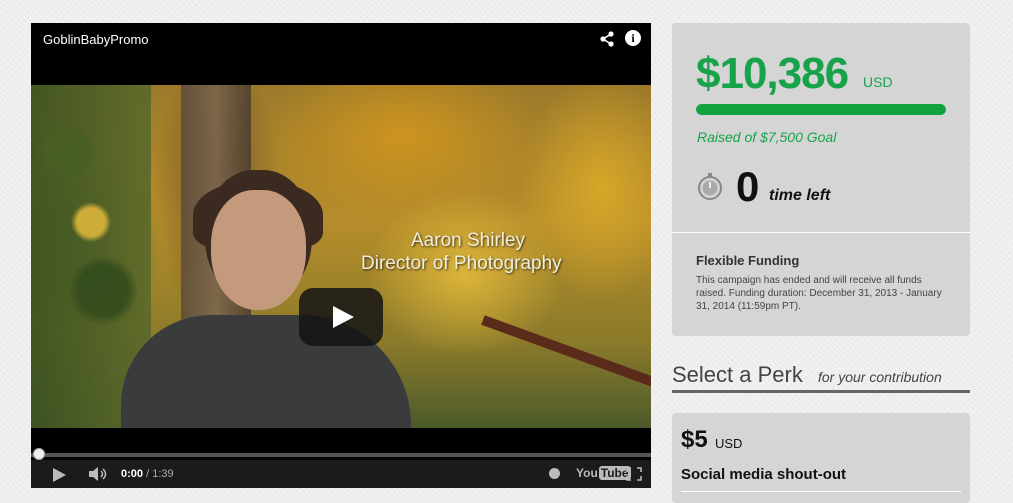  What do you see at coordinates (748, 260) in the screenshot?
I see `funding-type: Flexible Funding` at bounding box center [748, 260].